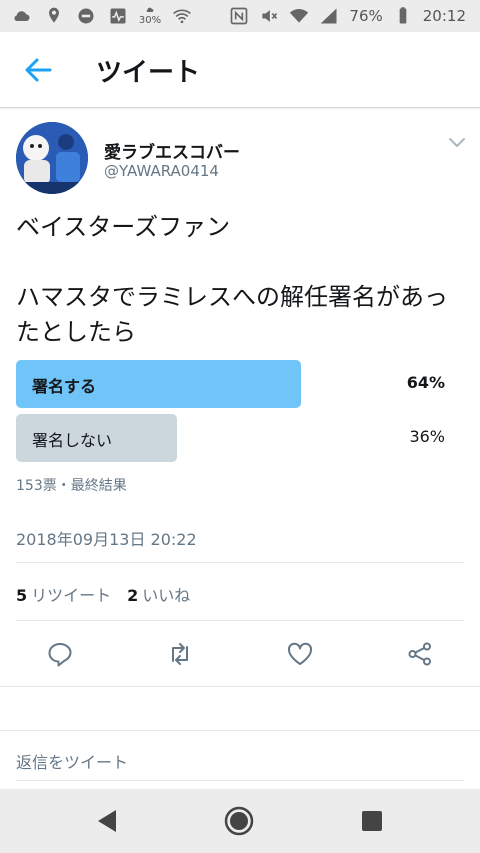 This screenshot has height=853, width=480. I want to click on activity-icon, so click(118, 16).